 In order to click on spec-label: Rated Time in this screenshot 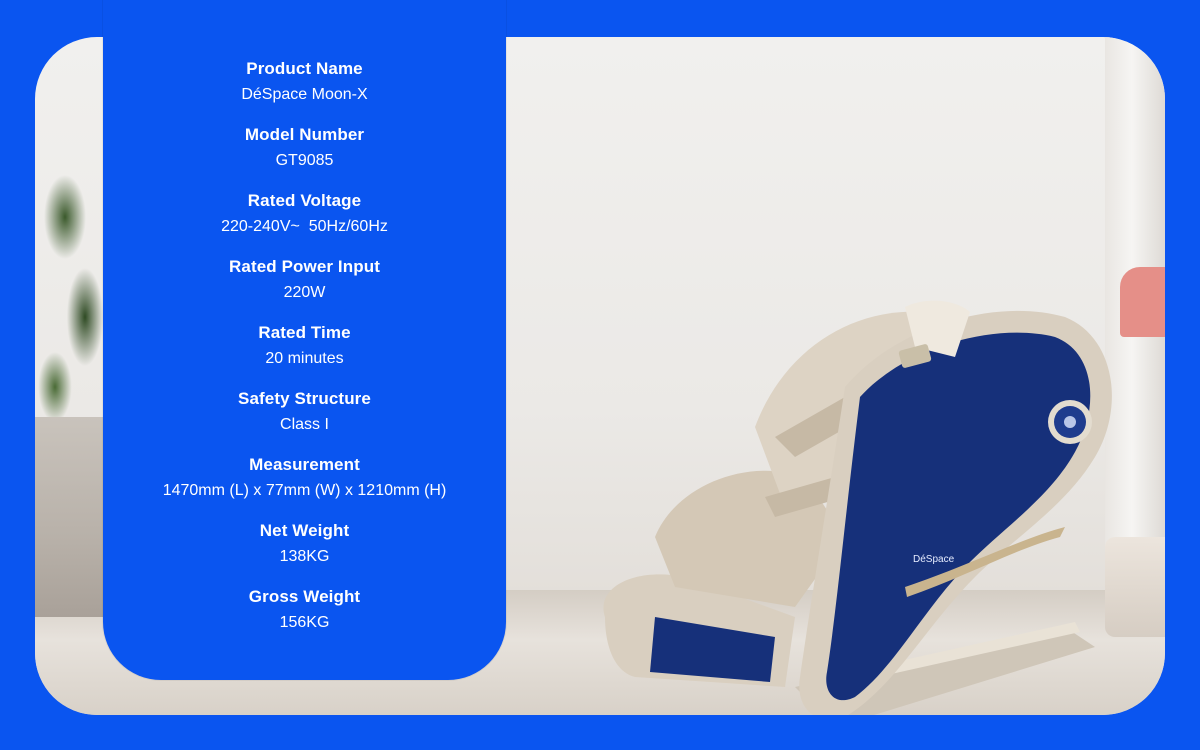, I will do `click(304, 332)`.